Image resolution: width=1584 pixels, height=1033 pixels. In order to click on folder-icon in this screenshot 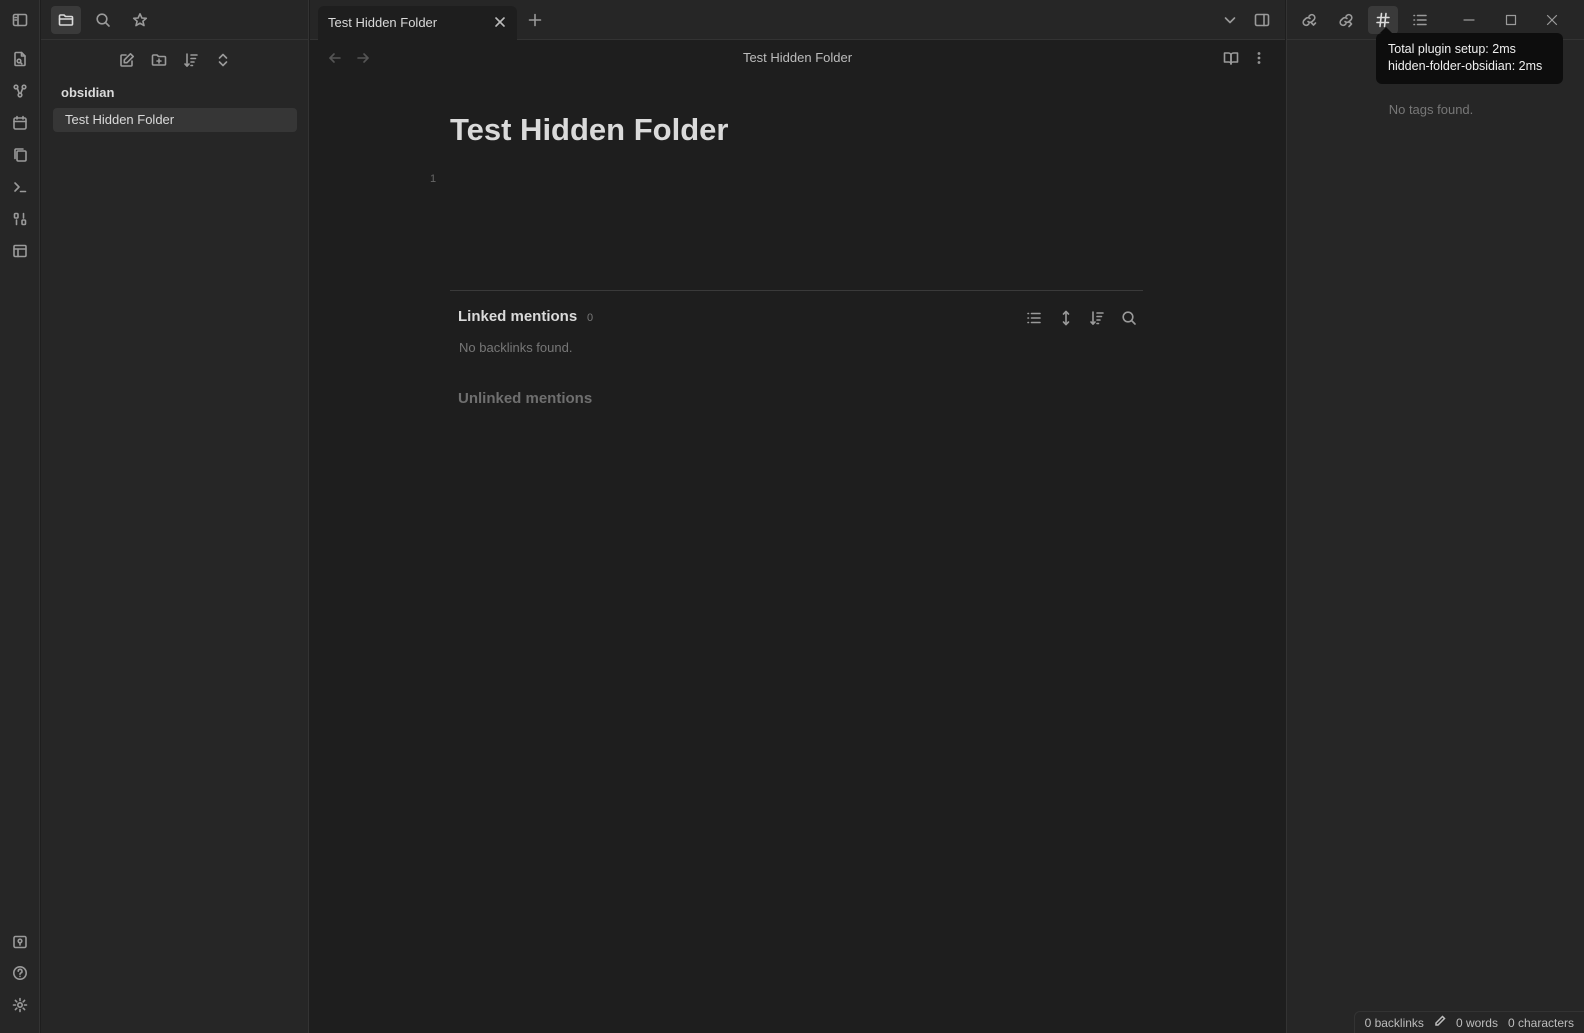, I will do `click(66, 20)`.